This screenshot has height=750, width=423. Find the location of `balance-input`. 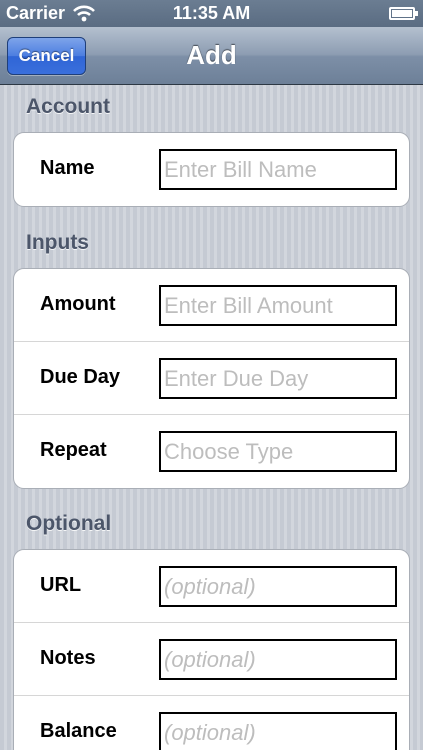

balance-input is located at coordinates (278, 731).